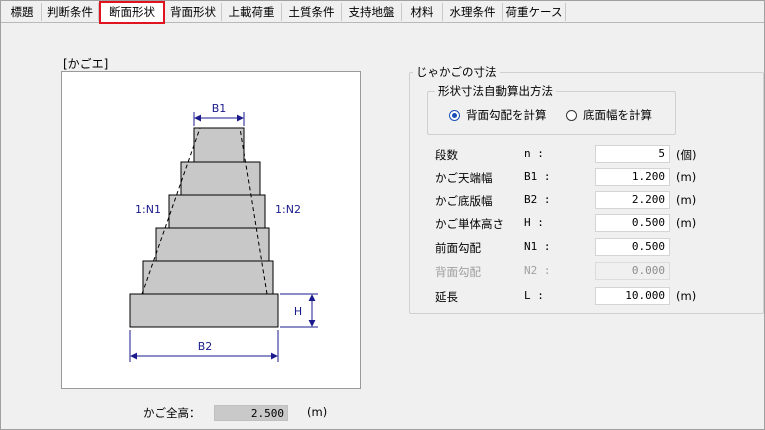 The height and width of the screenshot is (430, 765). Describe the element at coordinates (446, 297) in the screenshot. I see `length-label: 延長` at that location.